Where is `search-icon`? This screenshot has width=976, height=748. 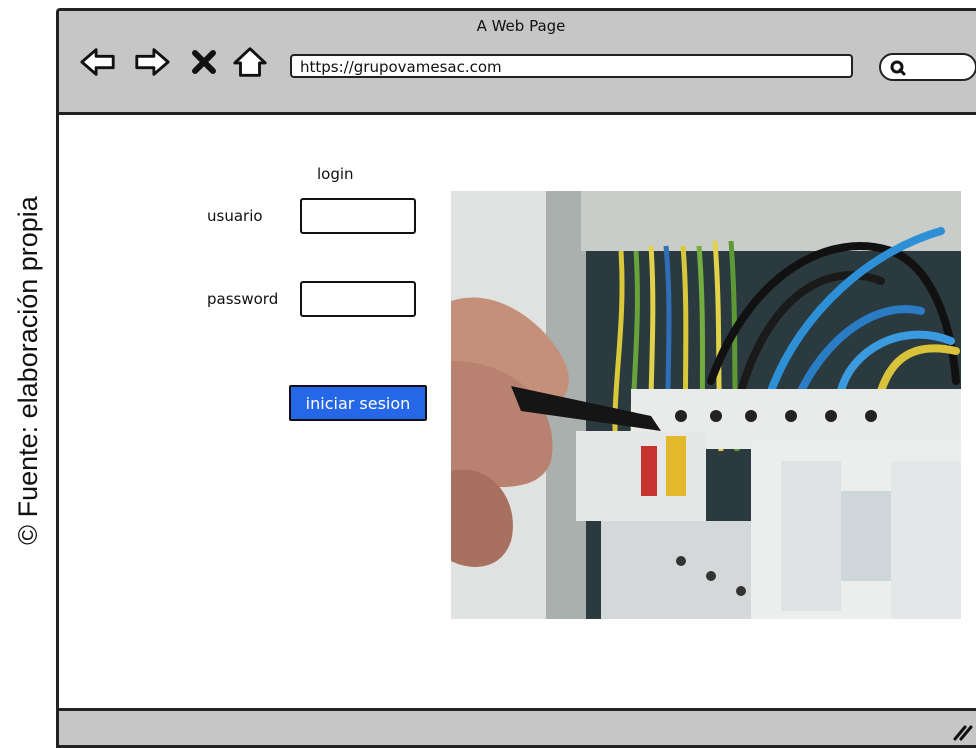
search-icon is located at coordinates (898, 68).